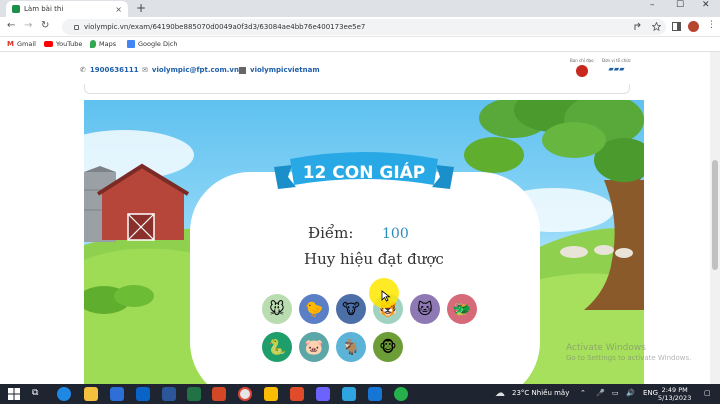 The width and height of the screenshot is (720, 404). Describe the element at coordinates (67, 9) in the screenshot. I see `browser-tab: Làm bài thi ×` at that location.